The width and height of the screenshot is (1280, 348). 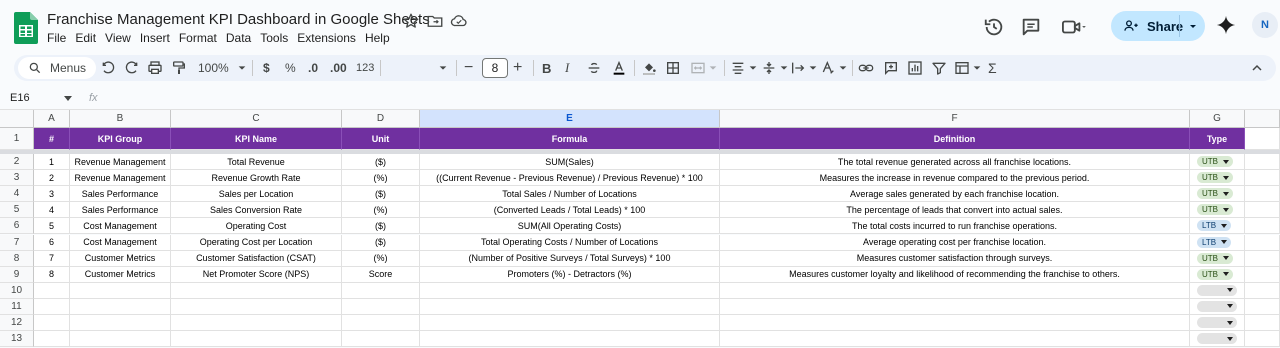 I want to click on history-icon, so click(x=994, y=27).